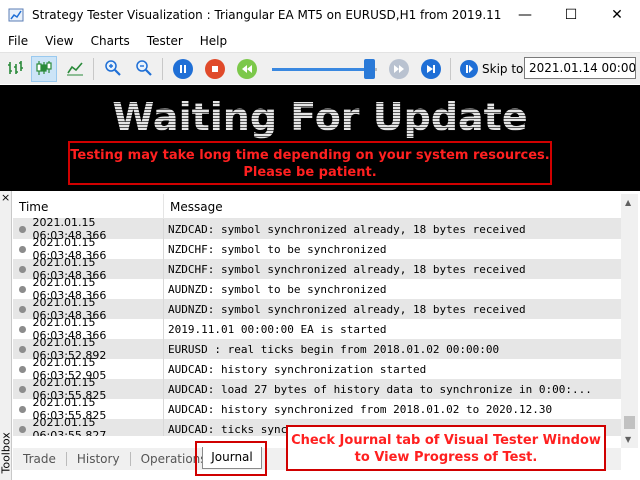 Image resolution: width=640 pixels, height=480 pixels. I want to click on zoom-in-button, so click(113, 69).